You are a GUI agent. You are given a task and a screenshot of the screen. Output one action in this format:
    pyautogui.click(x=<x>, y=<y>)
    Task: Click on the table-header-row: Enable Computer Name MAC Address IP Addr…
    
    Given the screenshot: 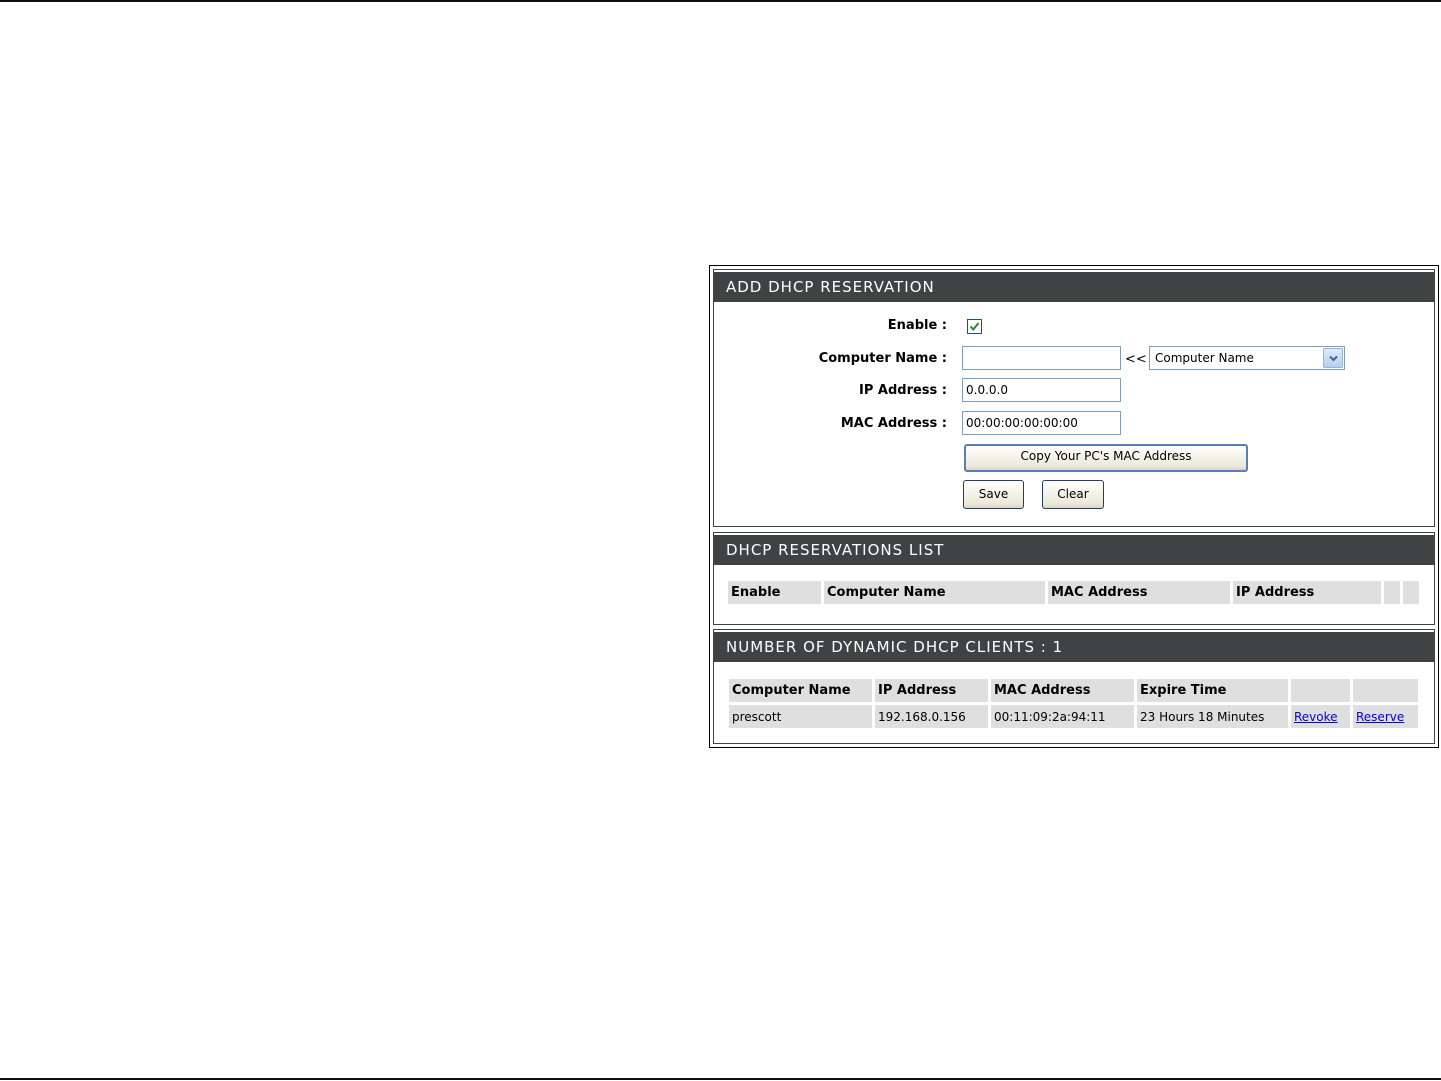 What is the action you would take?
    pyautogui.click(x=1073, y=592)
    